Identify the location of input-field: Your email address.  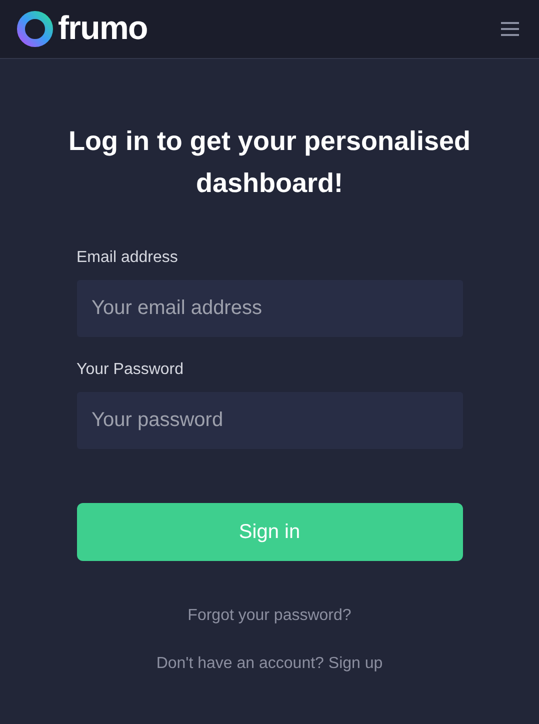
(269, 308).